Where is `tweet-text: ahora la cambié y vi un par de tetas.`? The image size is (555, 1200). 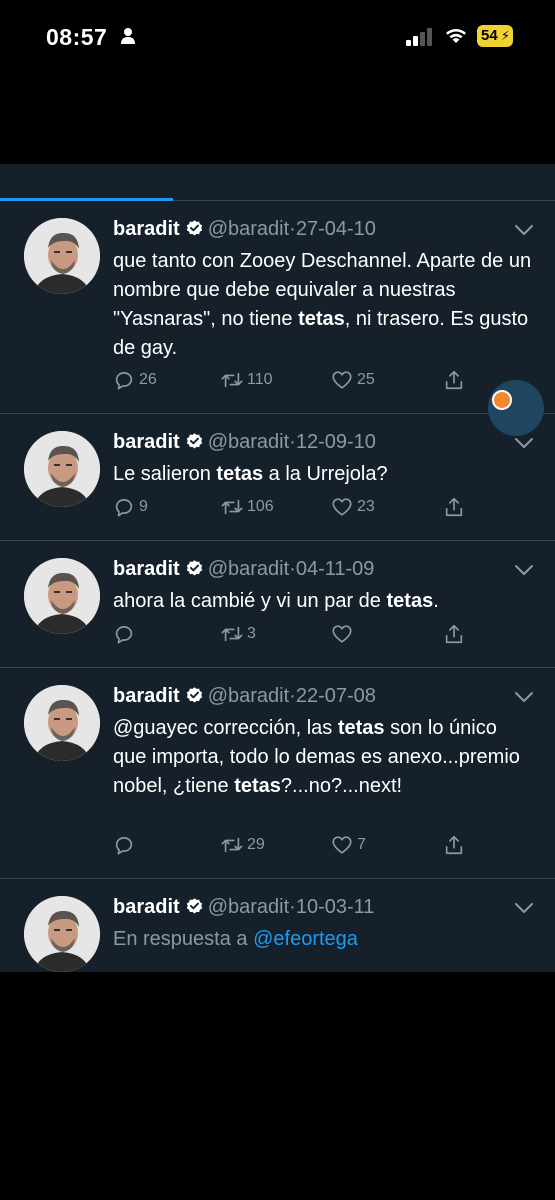 tweet-text: ahora la cambié y vi un par de tetas. is located at coordinates (323, 601).